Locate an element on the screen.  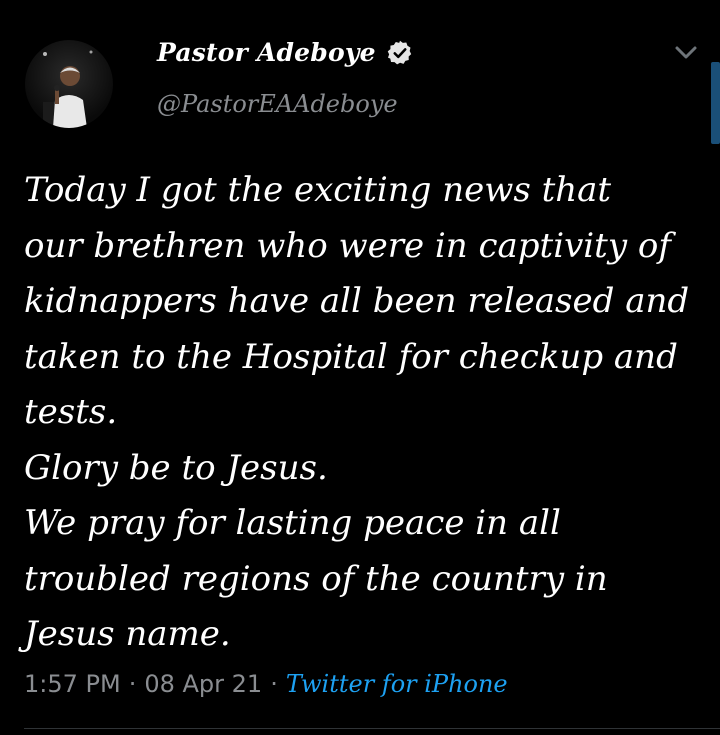
tweet-text-line: taken to the Hospital for checkup and is located at coordinates (351, 356).